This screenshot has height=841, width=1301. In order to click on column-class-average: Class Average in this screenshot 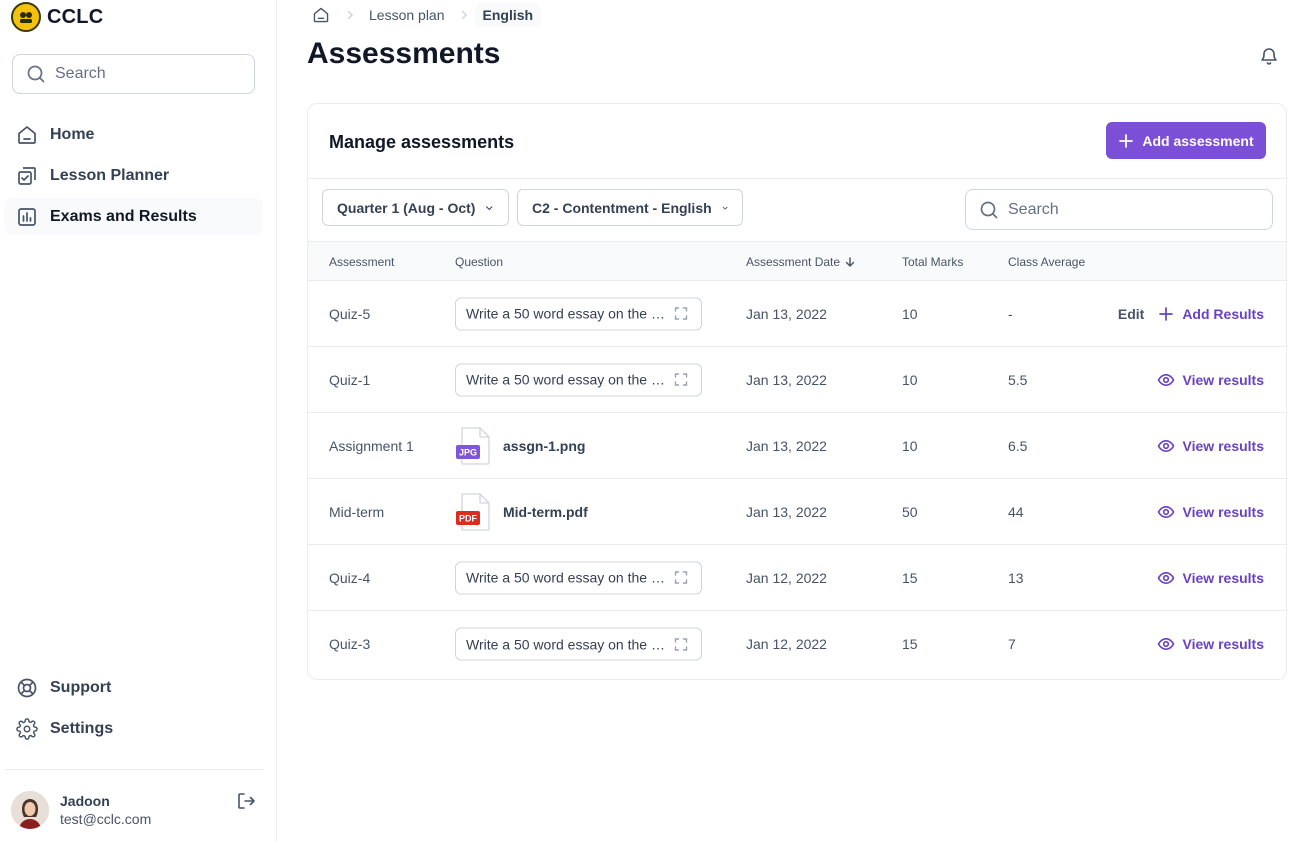, I will do `click(1047, 262)`.